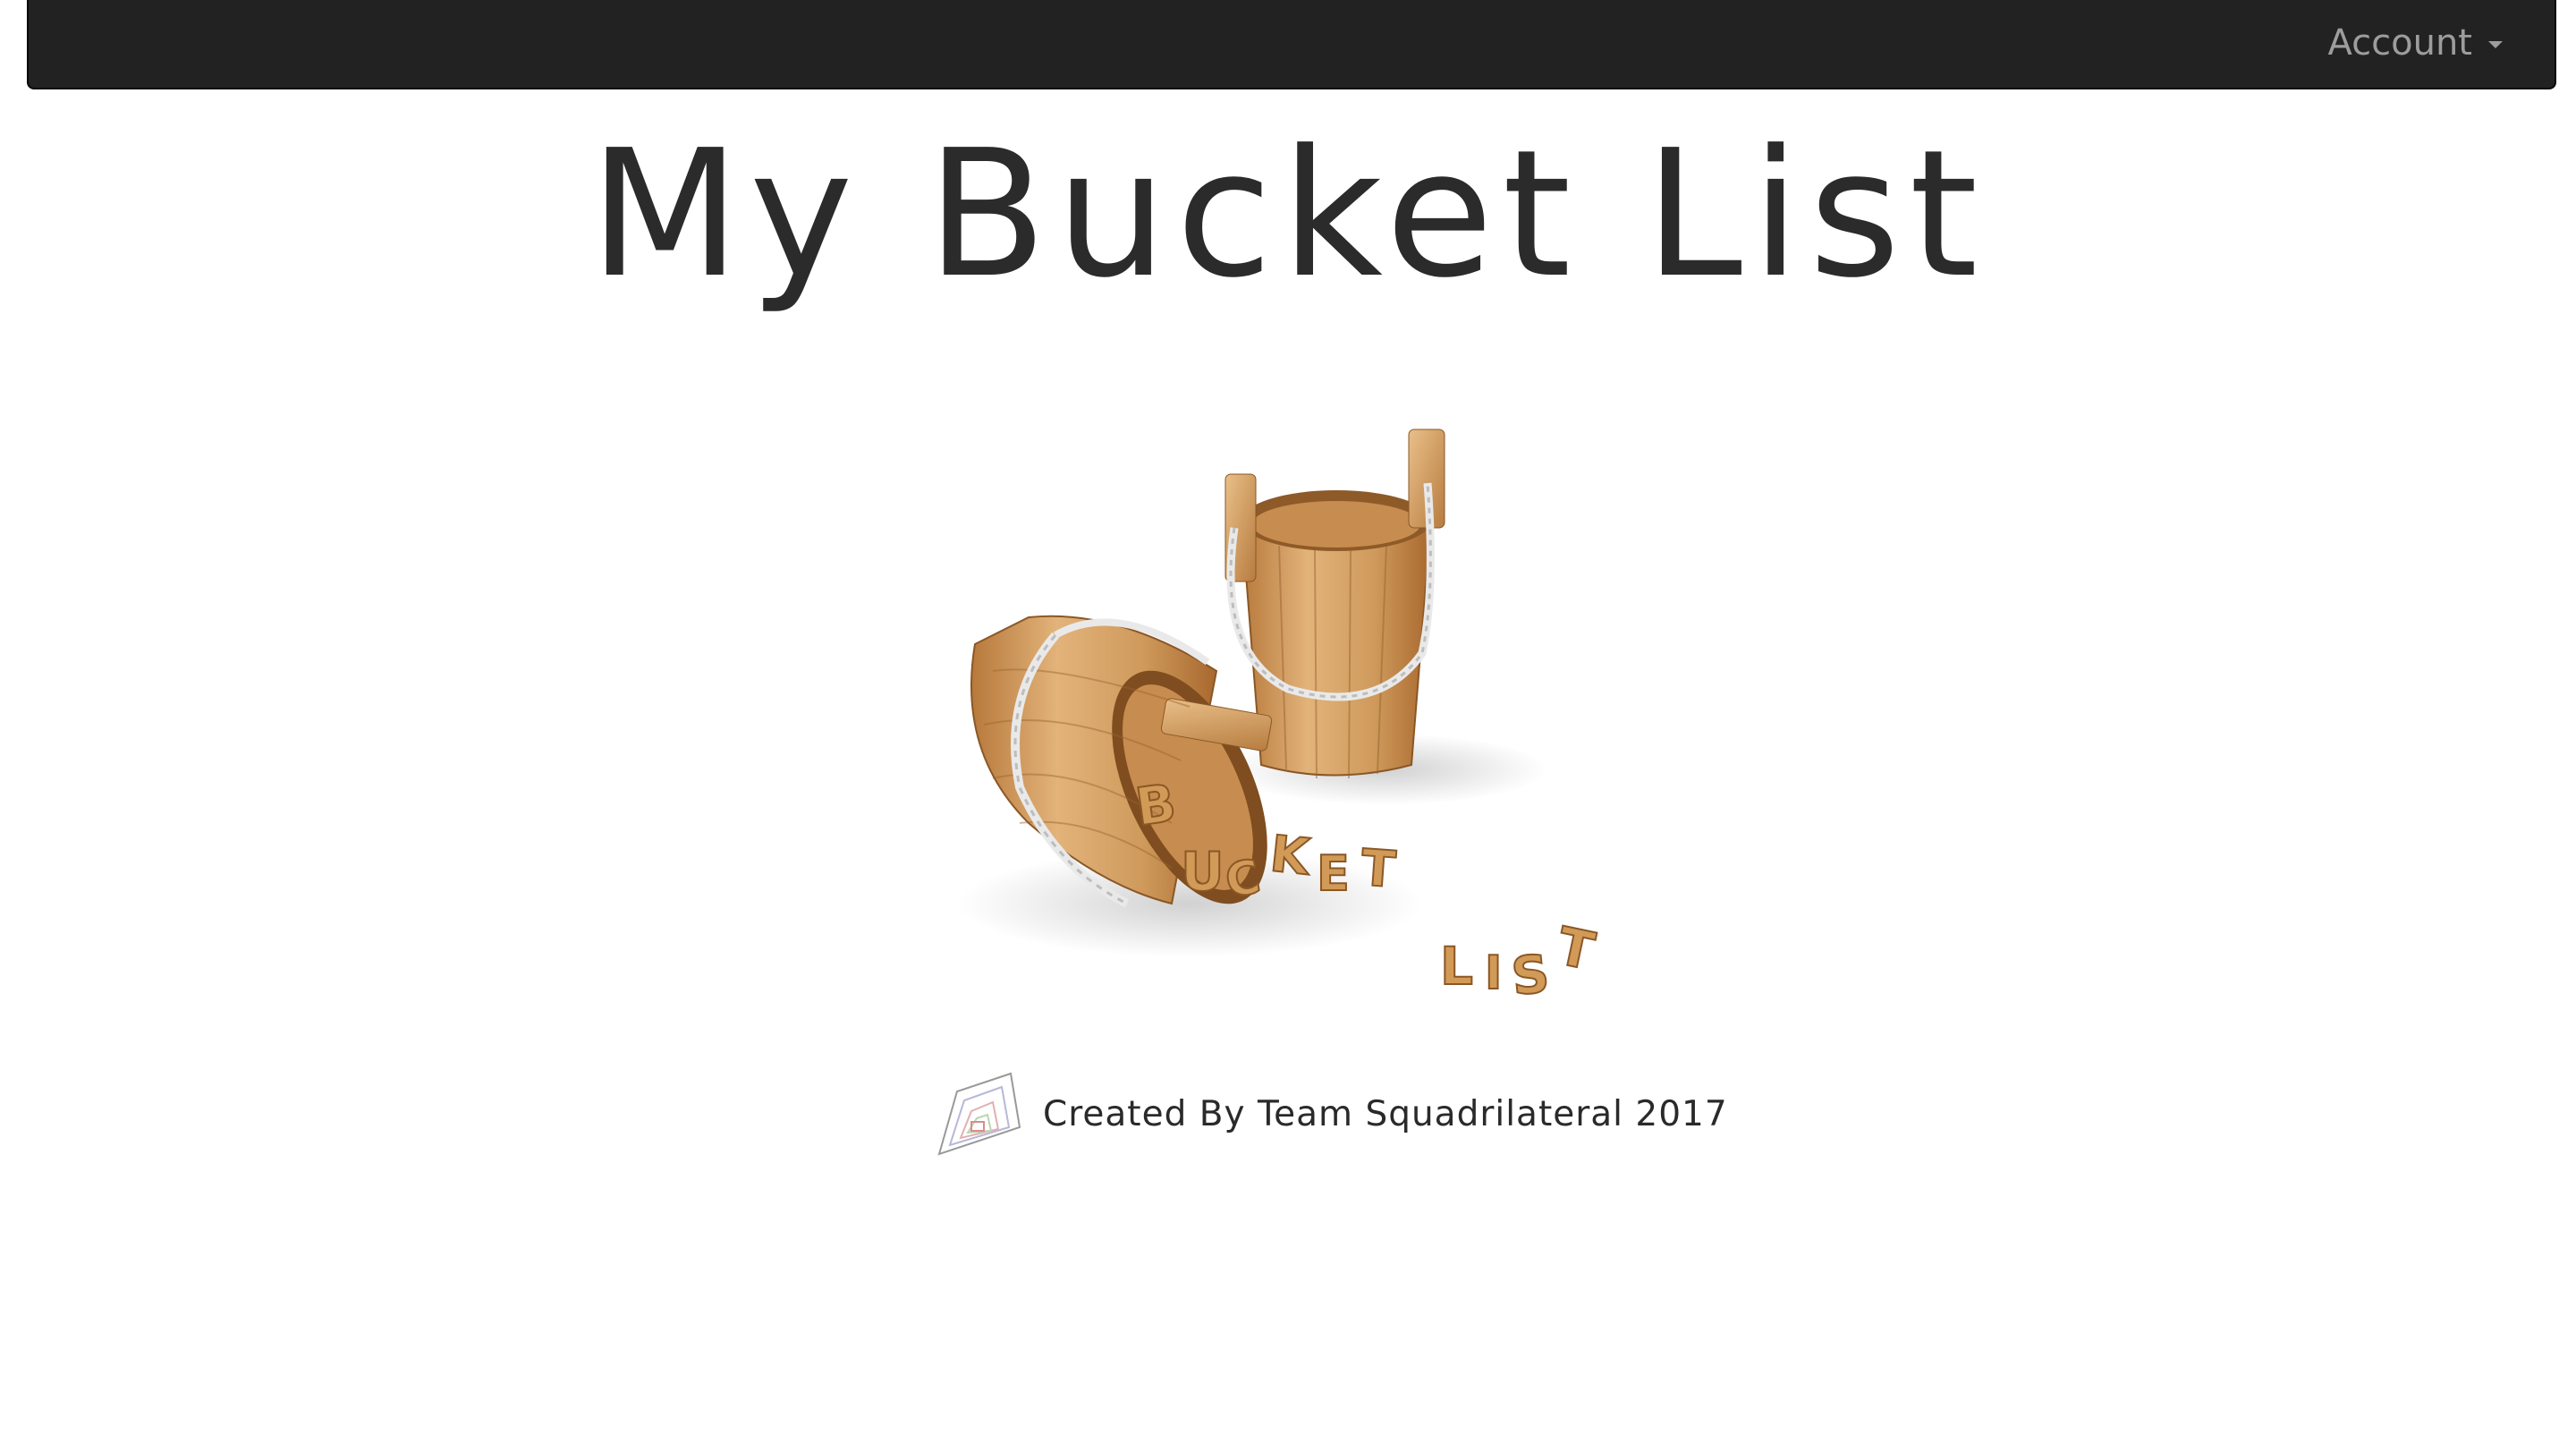 The image size is (2576, 1435). I want to click on caret-down-icon, so click(2495, 44).